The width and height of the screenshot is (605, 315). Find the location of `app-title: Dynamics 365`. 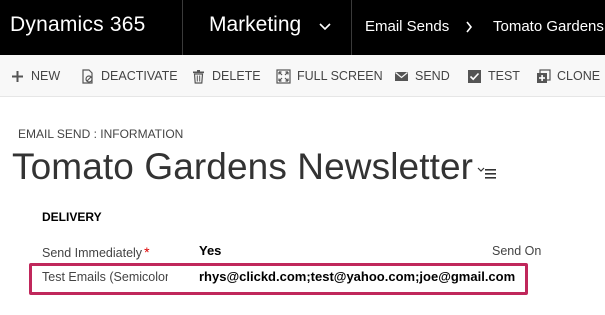

app-title: Dynamics 365 is located at coordinates (77, 25).